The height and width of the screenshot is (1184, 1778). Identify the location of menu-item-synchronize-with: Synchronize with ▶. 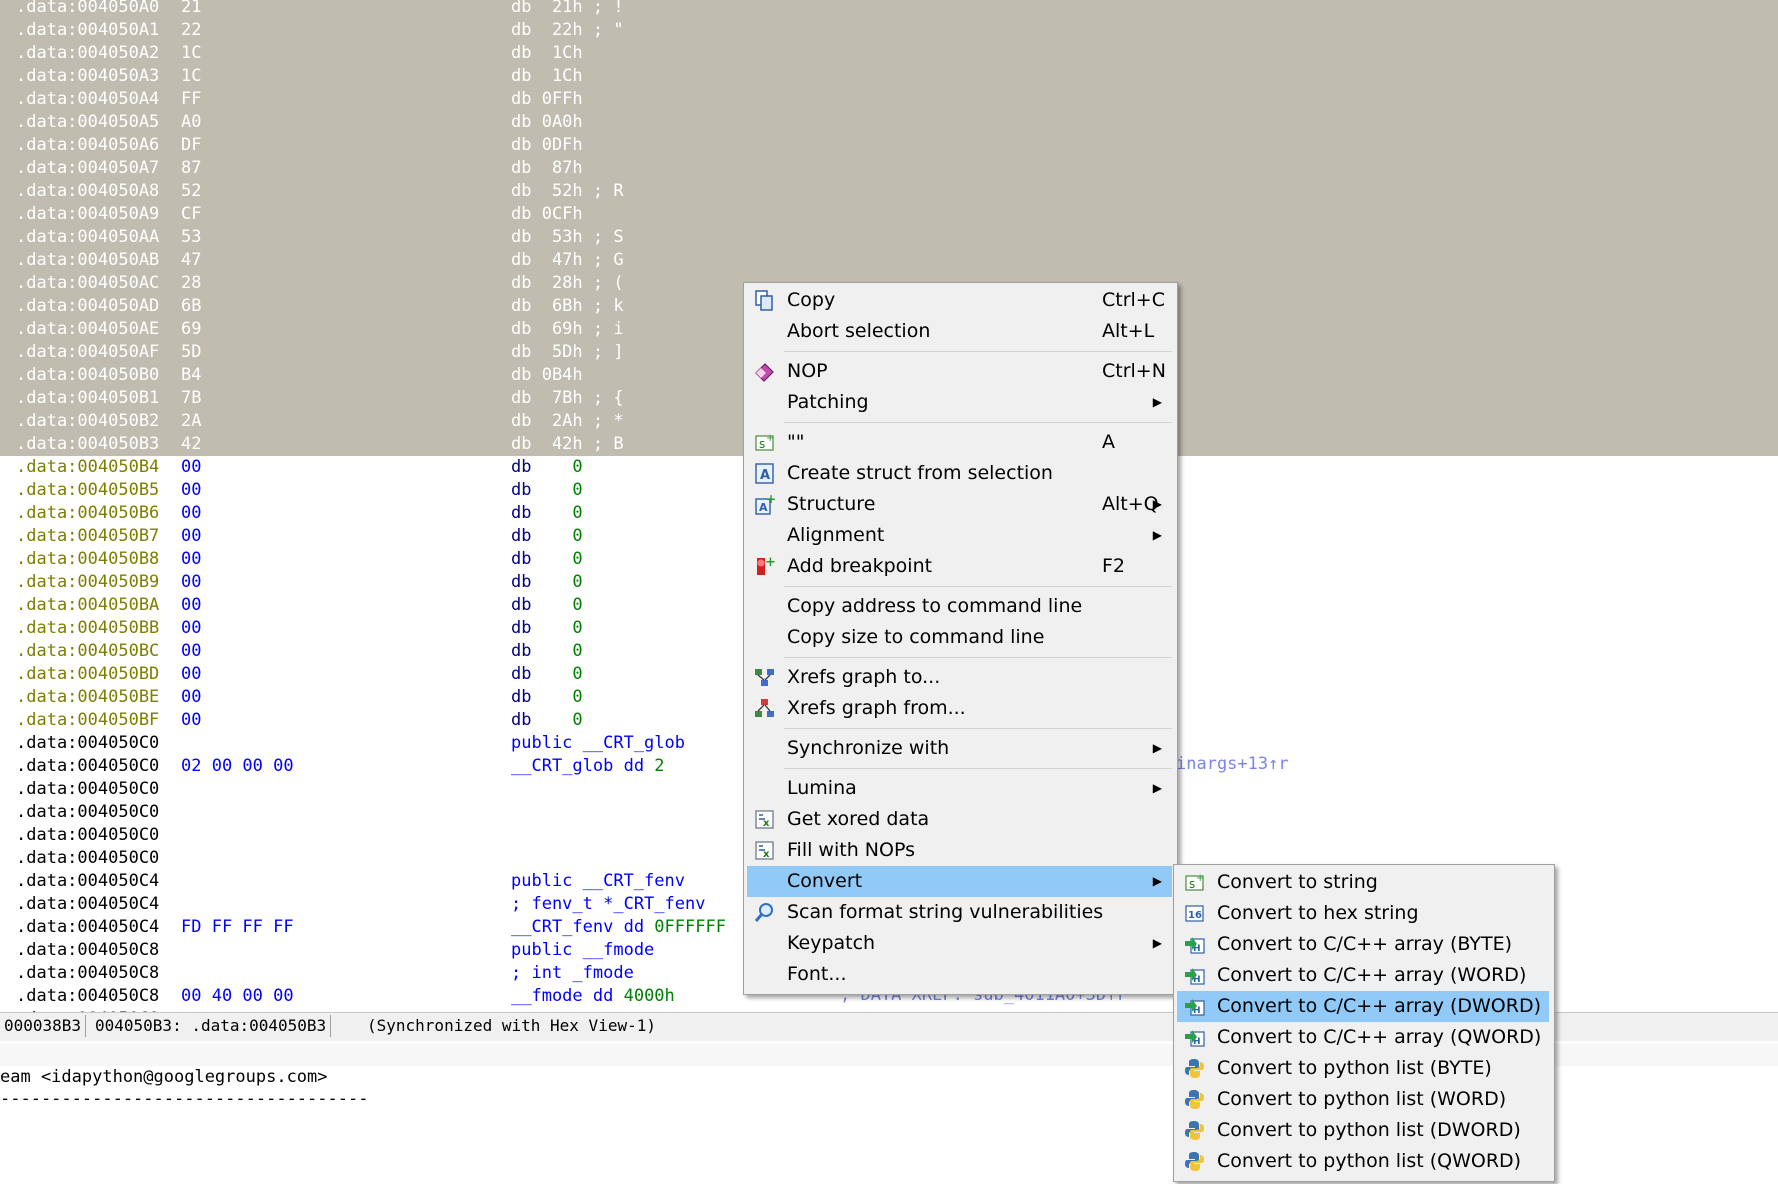
(959, 748).